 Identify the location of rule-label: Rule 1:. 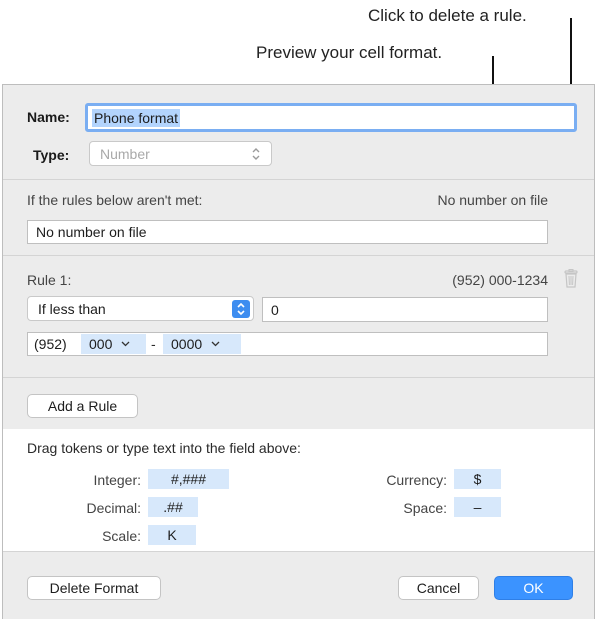
(49, 280).